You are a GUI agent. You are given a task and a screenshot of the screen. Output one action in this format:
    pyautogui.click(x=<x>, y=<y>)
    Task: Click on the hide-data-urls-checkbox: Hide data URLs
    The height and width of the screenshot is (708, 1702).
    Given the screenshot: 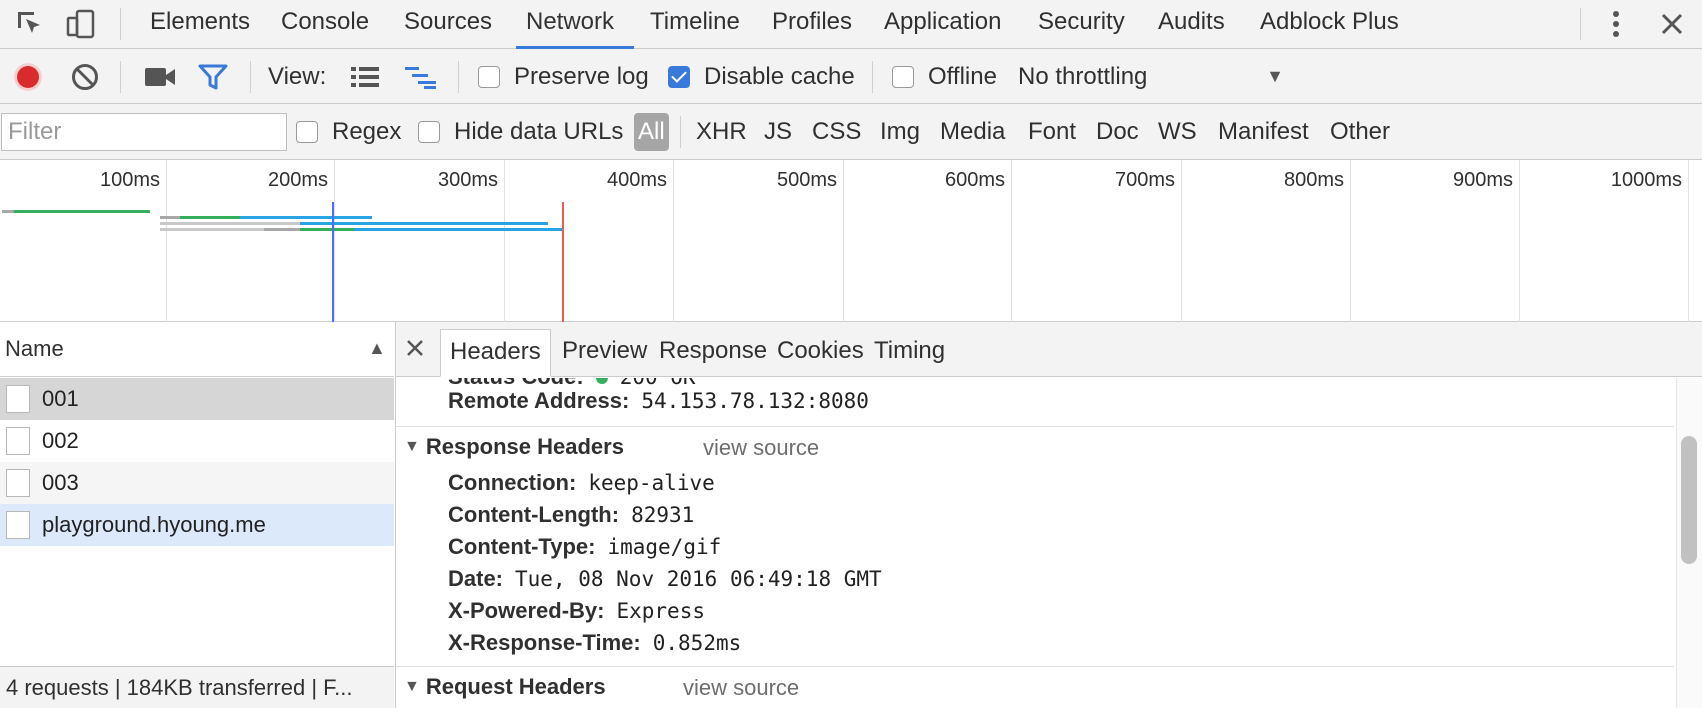 What is the action you would take?
    pyautogui.click(x=520, y=132)
    